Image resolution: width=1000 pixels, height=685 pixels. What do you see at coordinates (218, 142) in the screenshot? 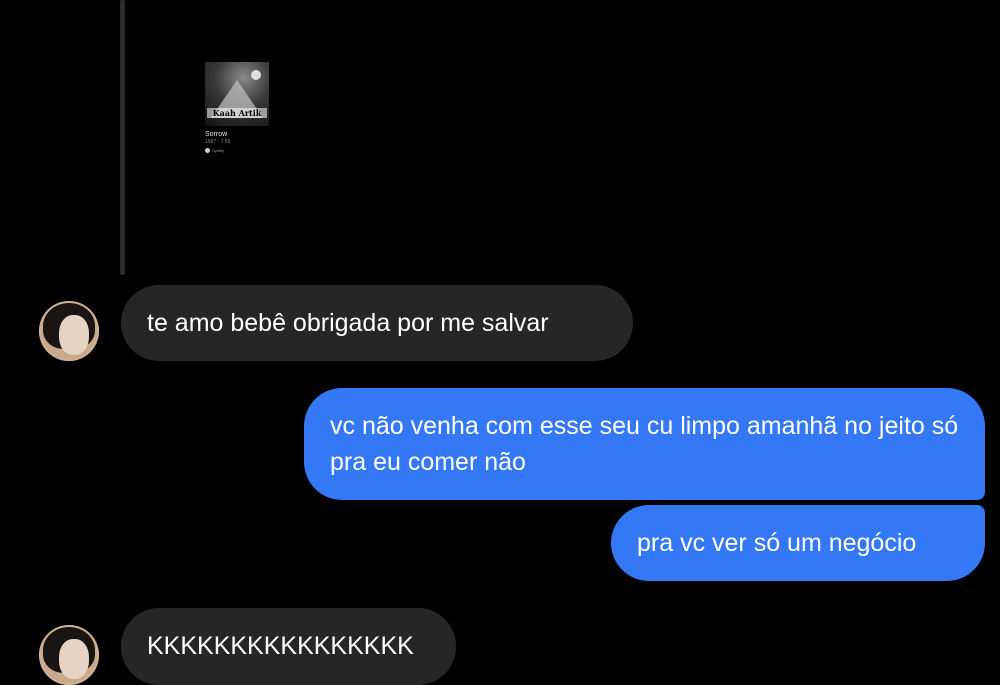
I see `song-subtitle: 1997 · 7:59` at bounding box center [218, 142].